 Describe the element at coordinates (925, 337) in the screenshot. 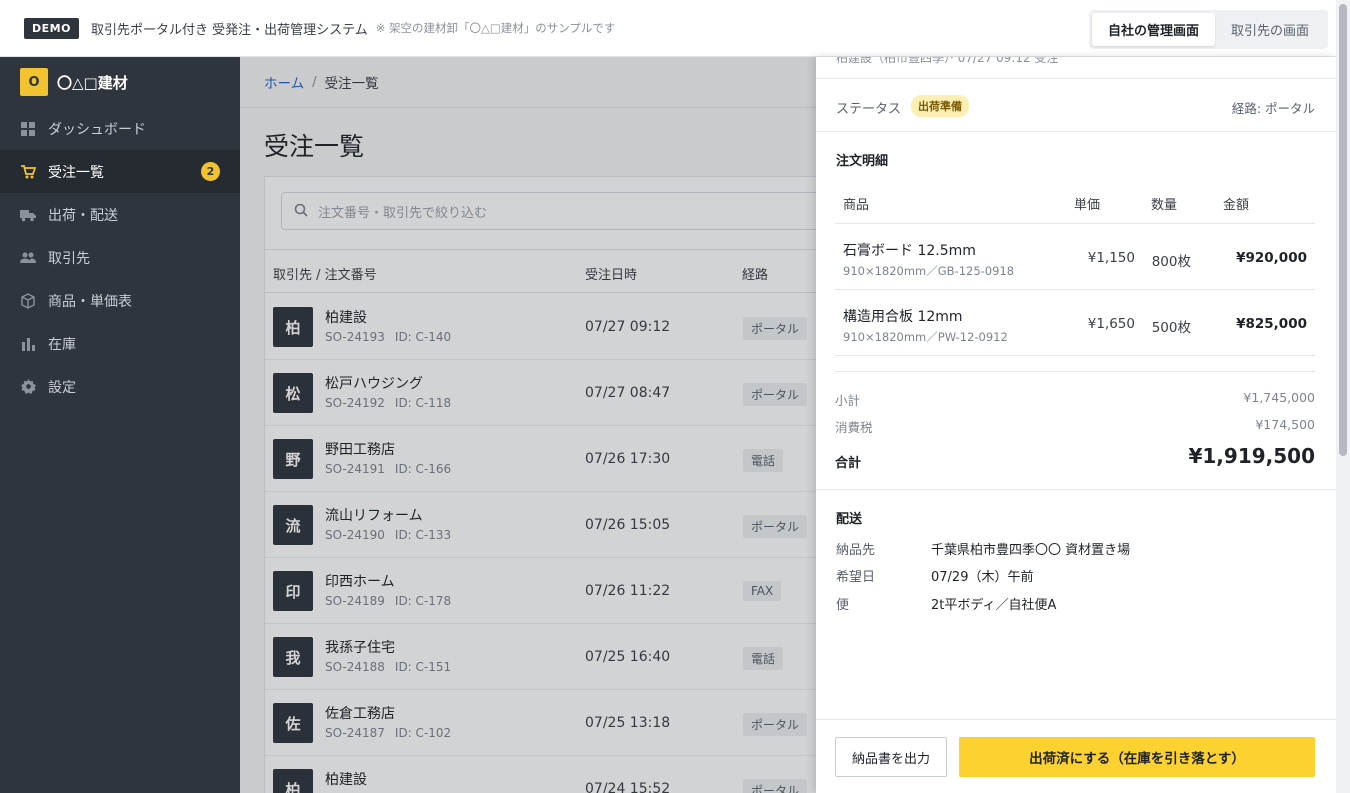

I see `item-spec: 910×1820mm／PW-12-0912` at that location.